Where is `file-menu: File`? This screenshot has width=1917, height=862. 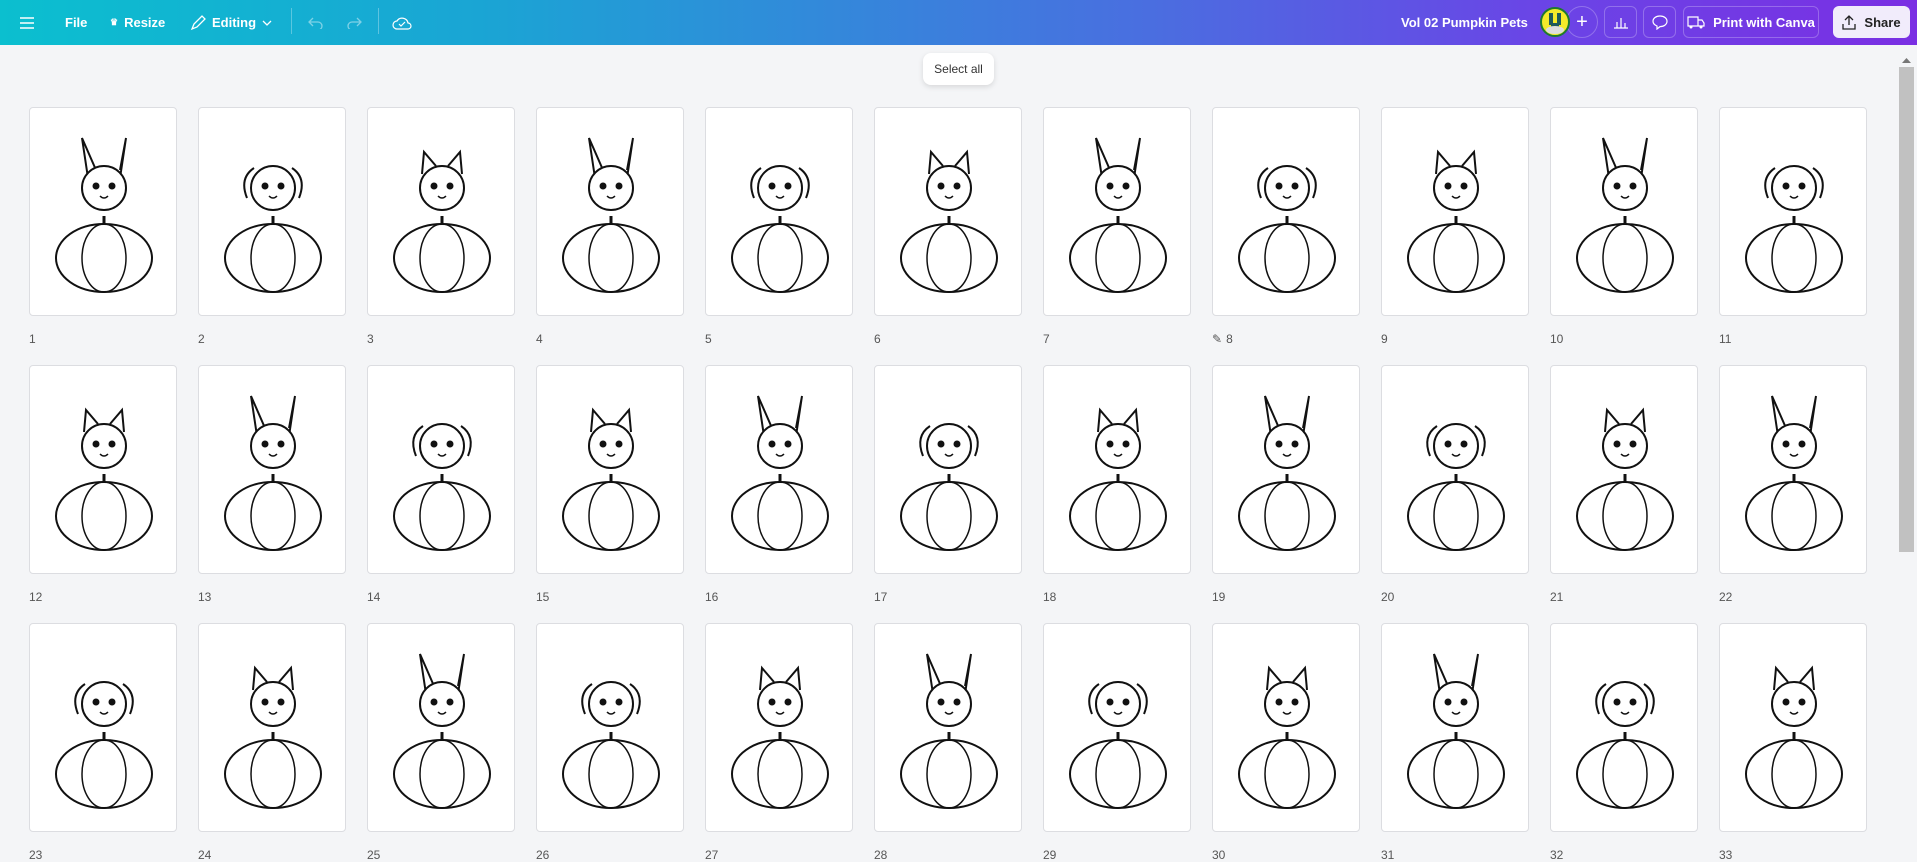 file-menu: File is located at coordinates (76, 22).